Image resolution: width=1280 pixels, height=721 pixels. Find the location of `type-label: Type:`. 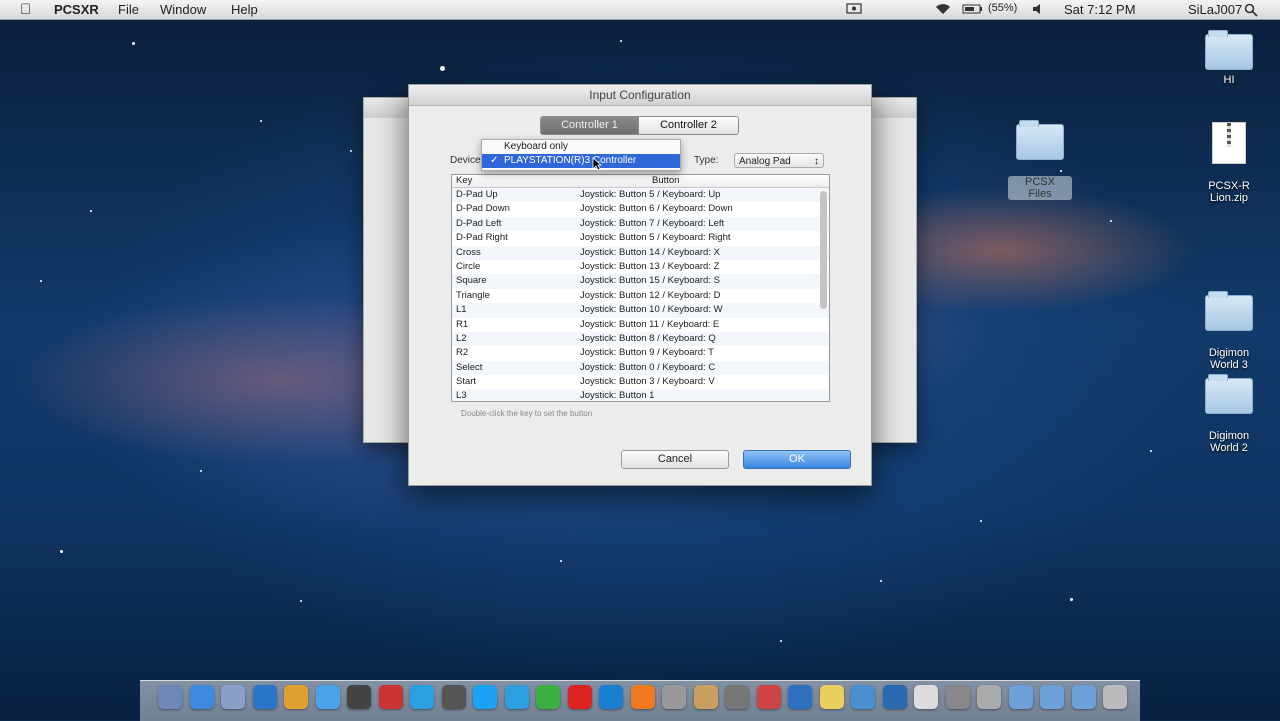

type-label: Type: is located at coordinates (706, 160).